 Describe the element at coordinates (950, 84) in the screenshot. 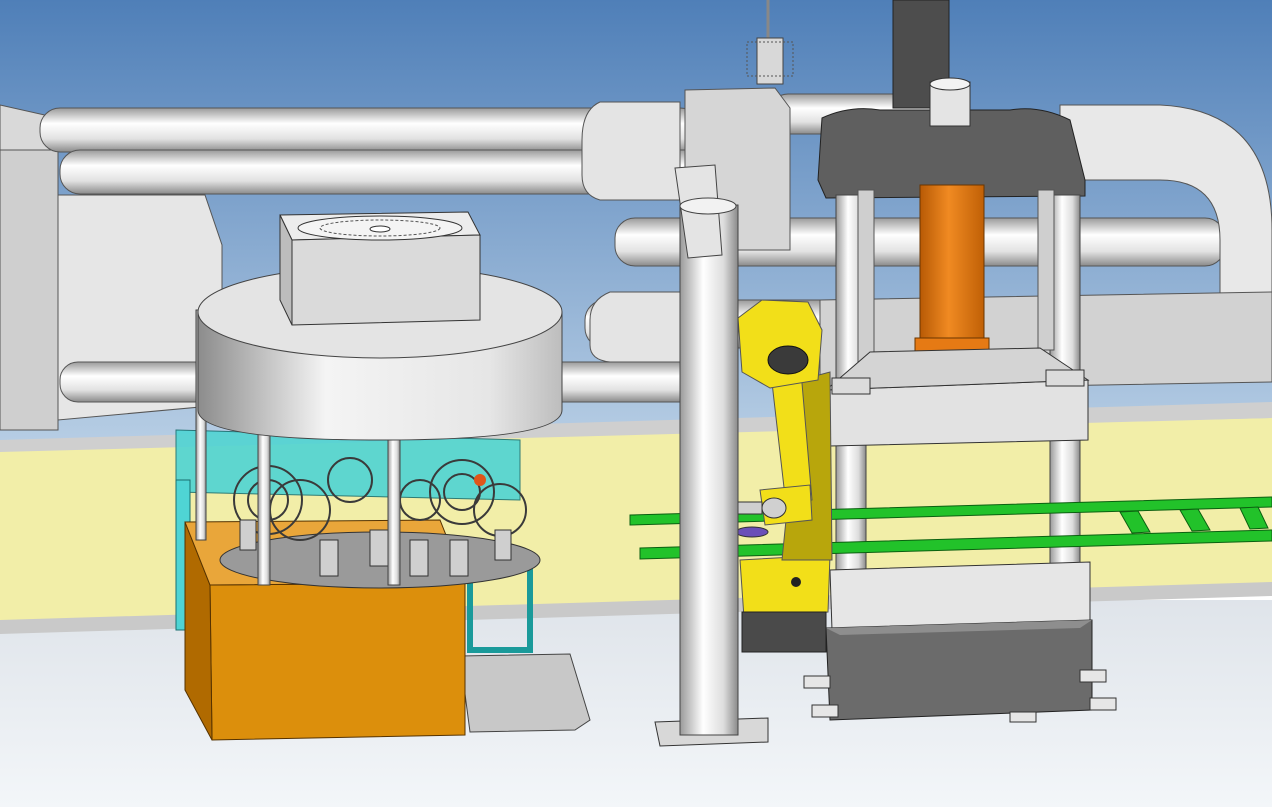

I see `press-crown-cap-top` at that location.